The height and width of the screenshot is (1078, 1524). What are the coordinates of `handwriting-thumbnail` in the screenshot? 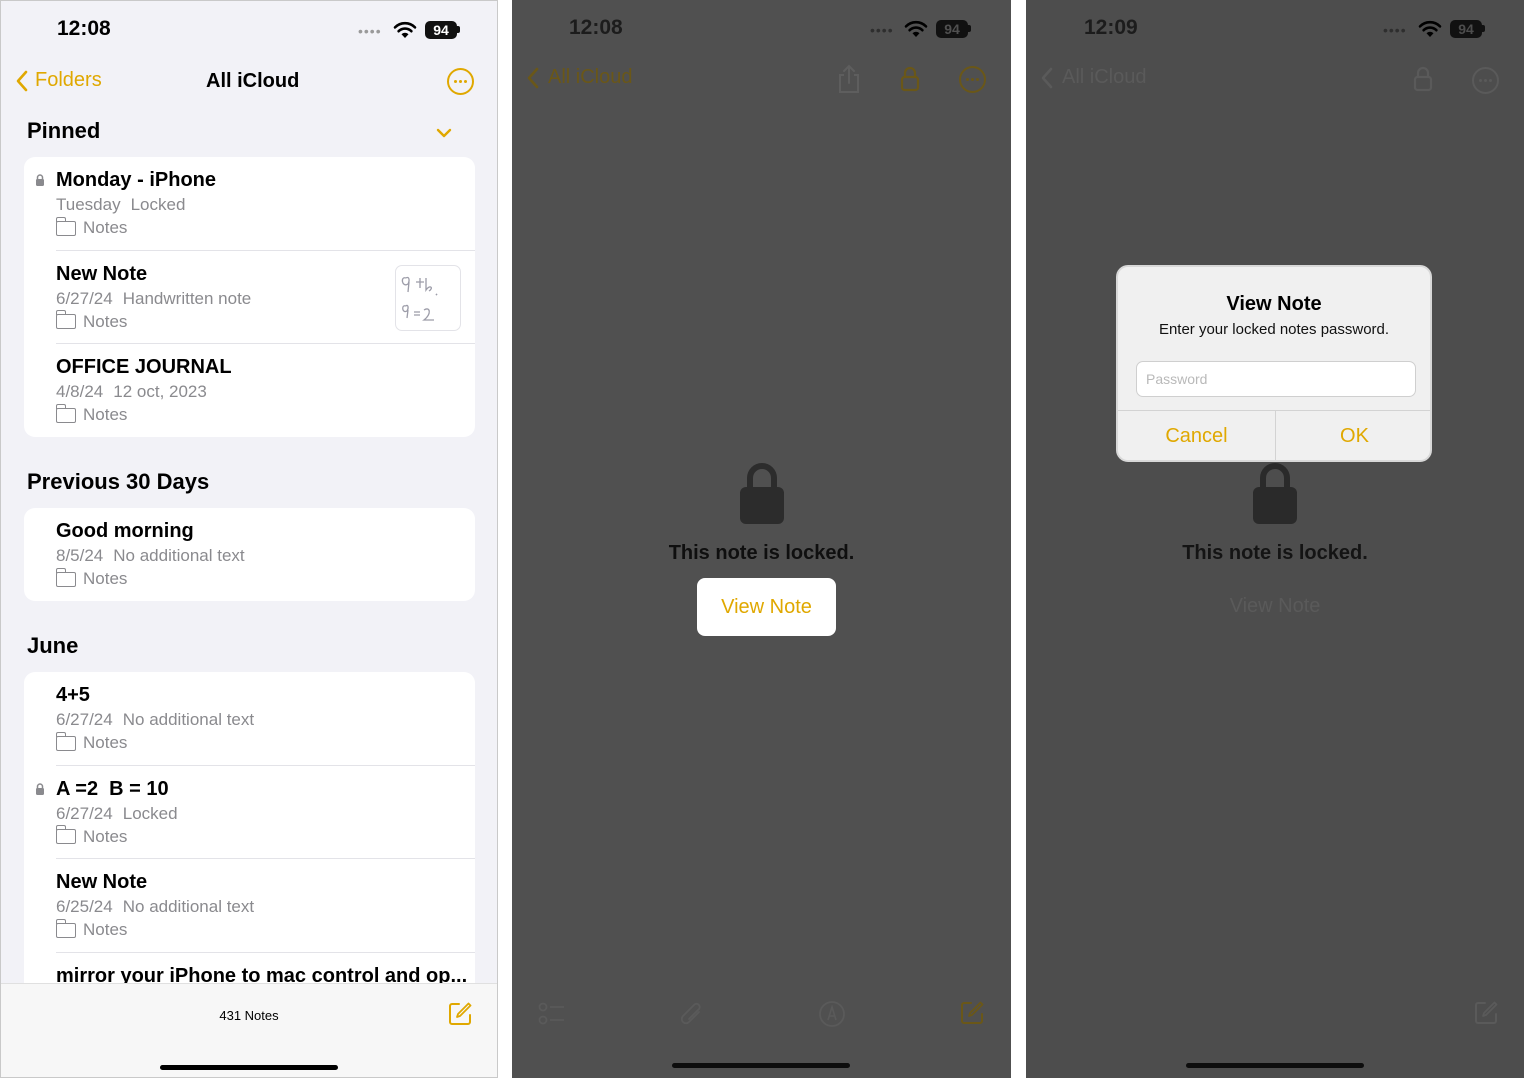 It's located at (428, 297).